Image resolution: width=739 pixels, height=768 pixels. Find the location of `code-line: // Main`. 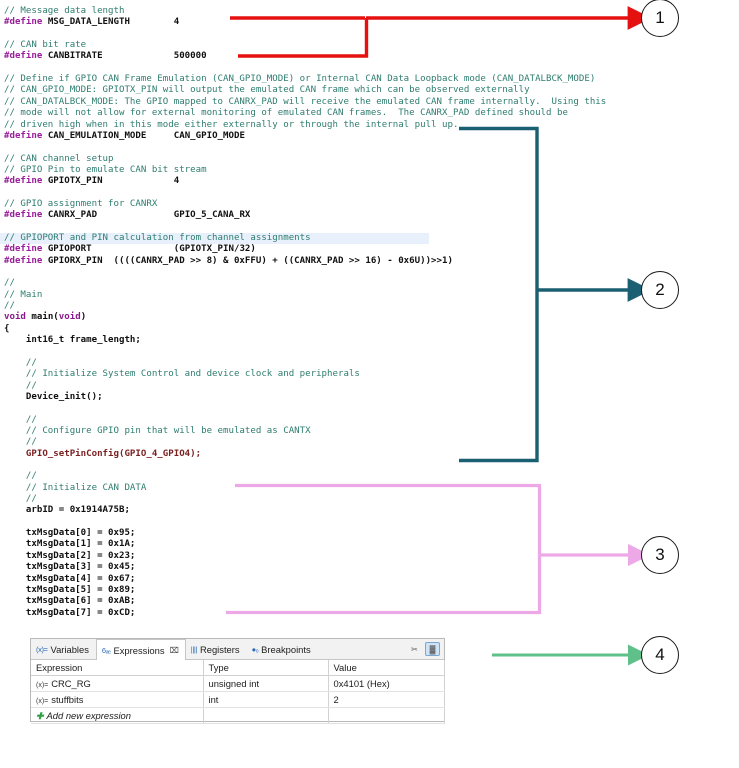

code-line: // Main is located at coordinates (23, 295).